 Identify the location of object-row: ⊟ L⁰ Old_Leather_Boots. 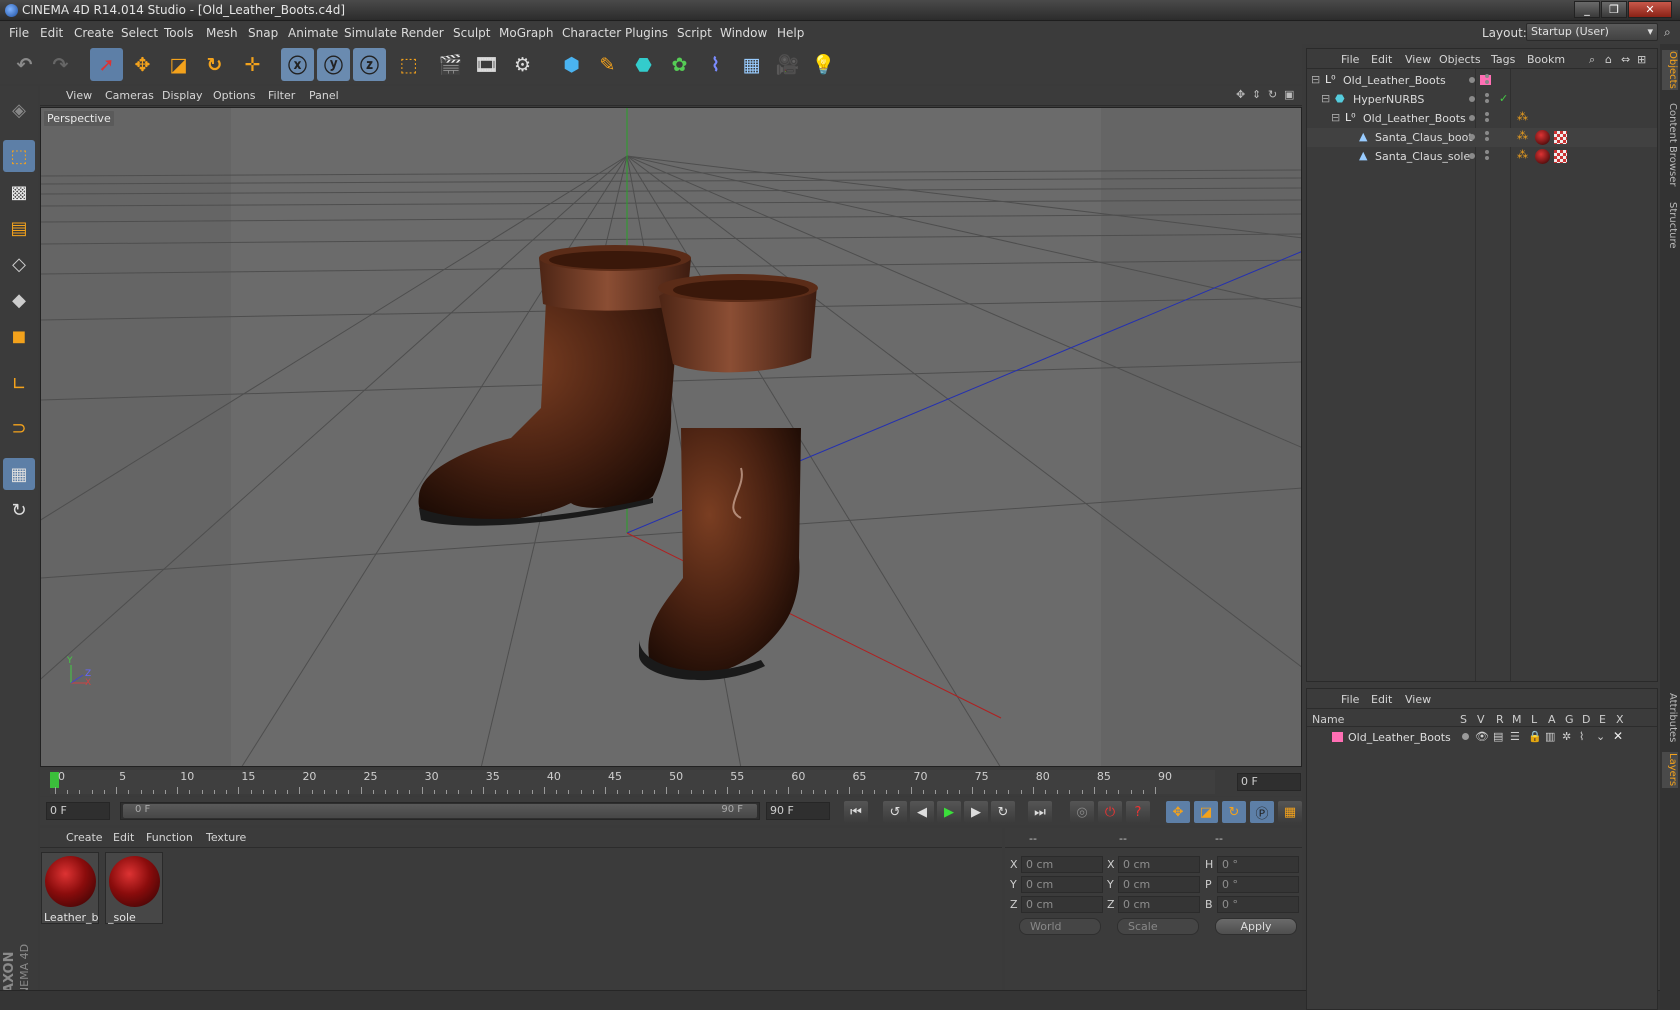
(1482, 80).